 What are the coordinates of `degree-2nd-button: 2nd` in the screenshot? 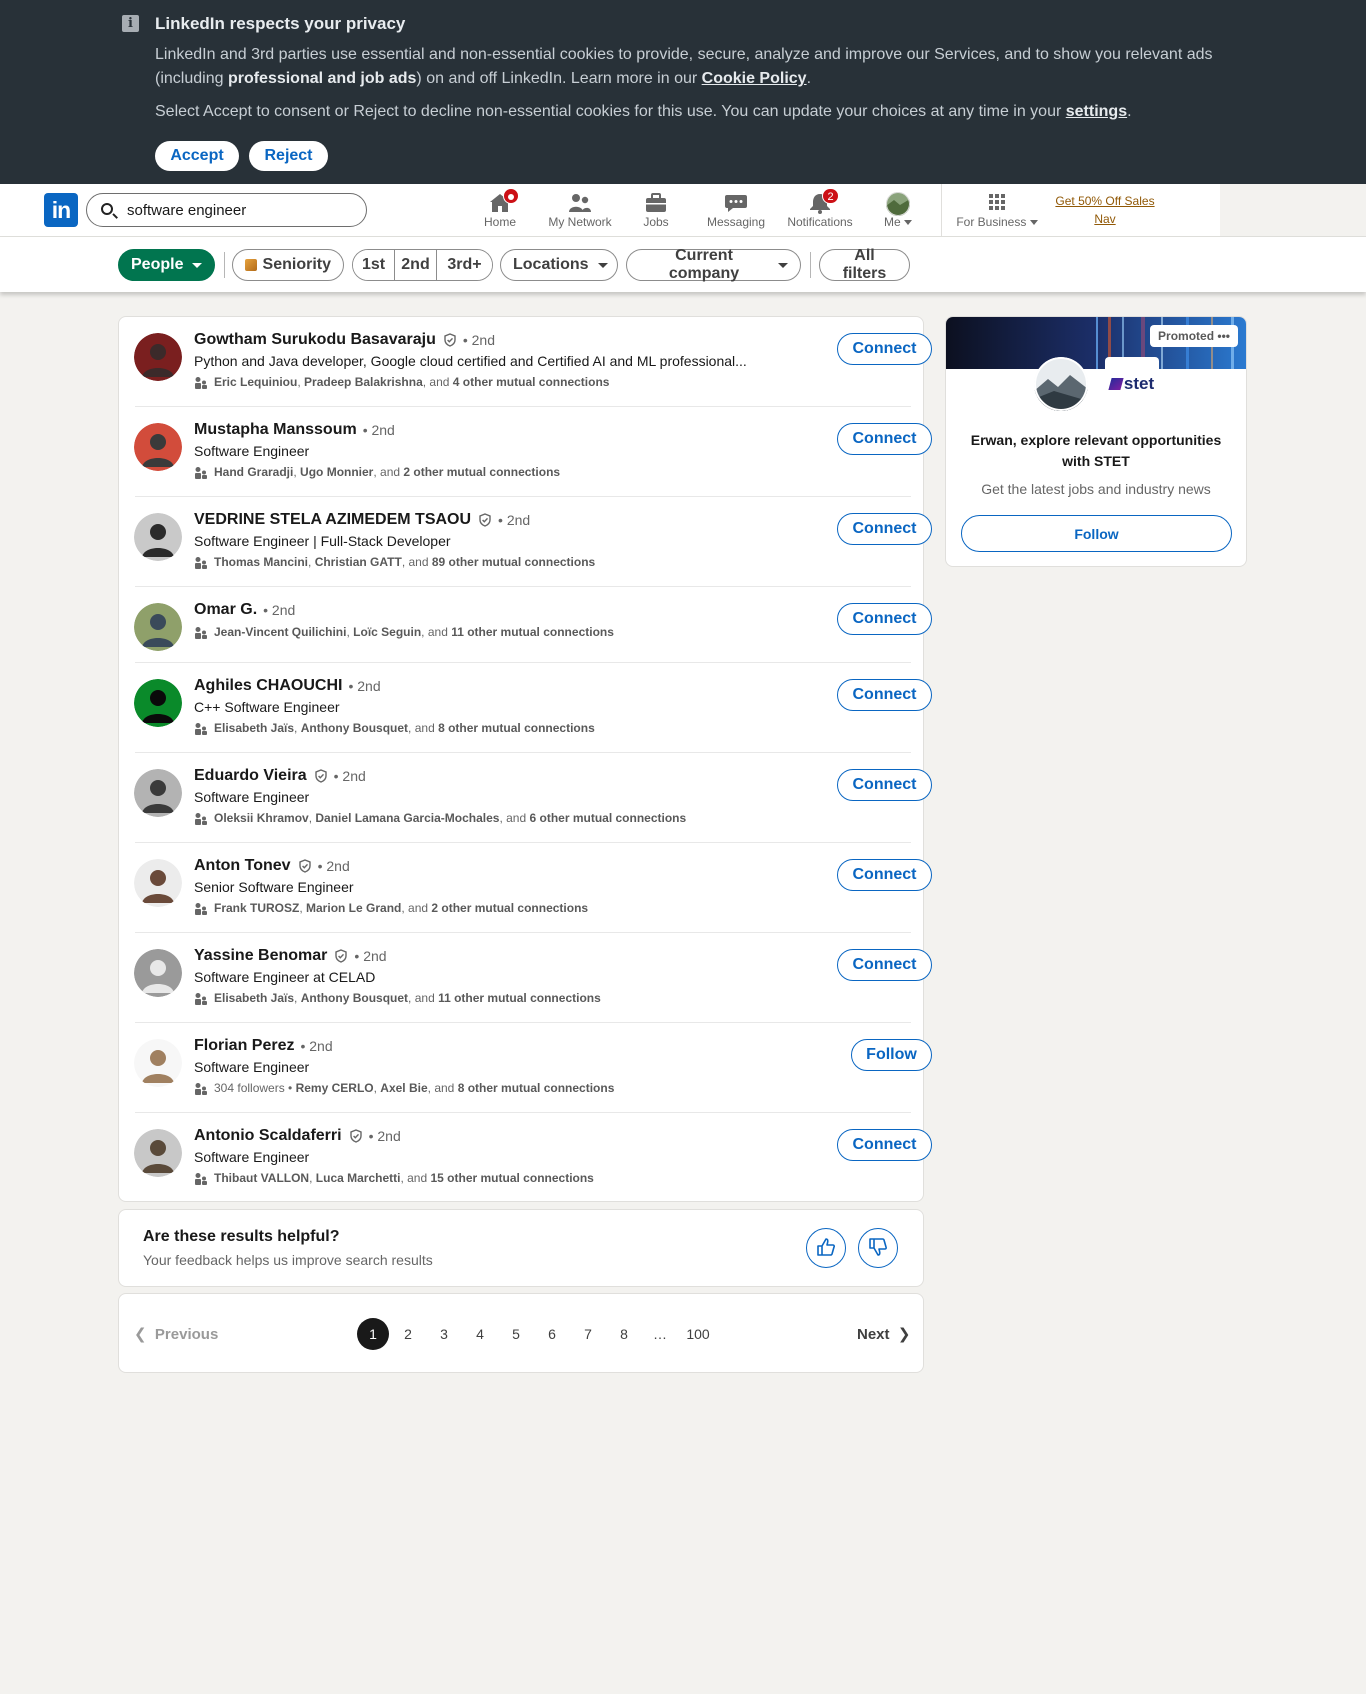 It's located at (416, 265).